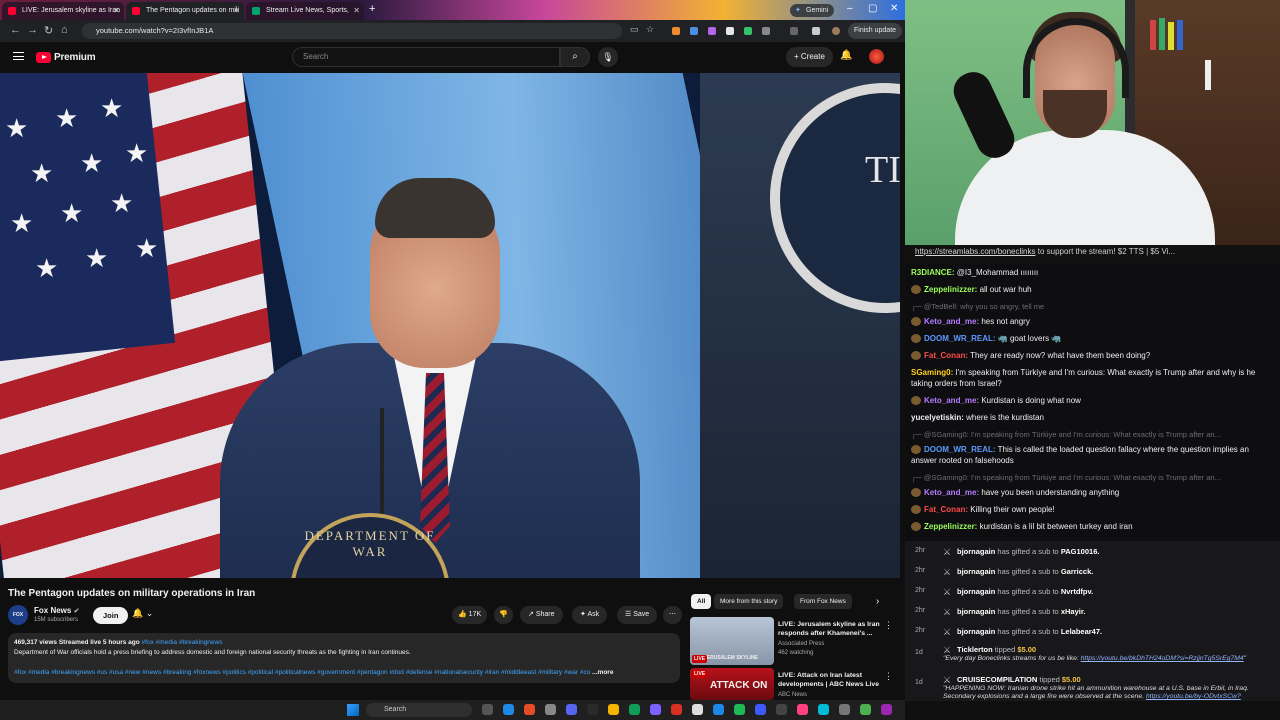 The image size is (1280, 720). Describe the element at coordinates (590, 615) in the screenshot. I see `ask-button: ✦ Ask` at that location.